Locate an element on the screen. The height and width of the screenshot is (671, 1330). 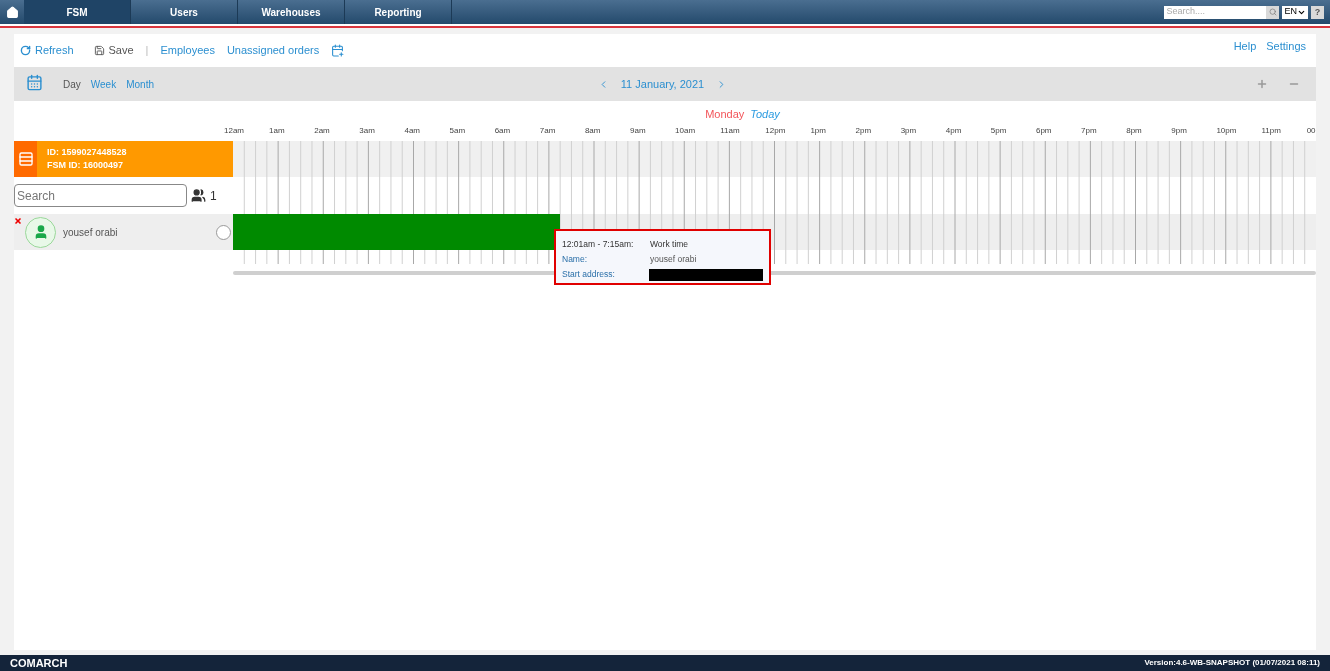
hour-label: 9pm is located at coordinates (1179, 131).